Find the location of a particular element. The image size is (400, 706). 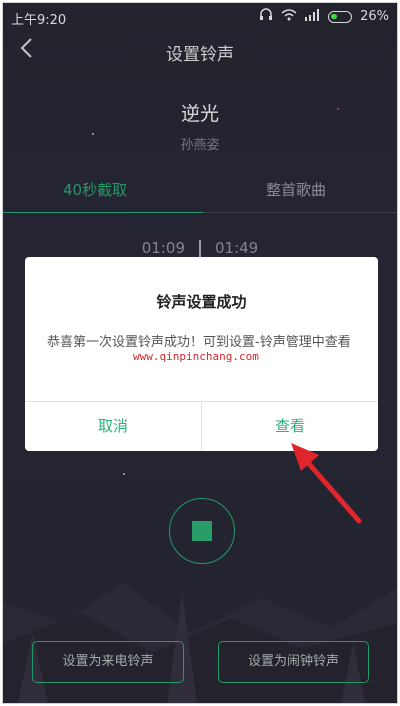

cancel-button: 取消 is located at coordinates (113, 426).